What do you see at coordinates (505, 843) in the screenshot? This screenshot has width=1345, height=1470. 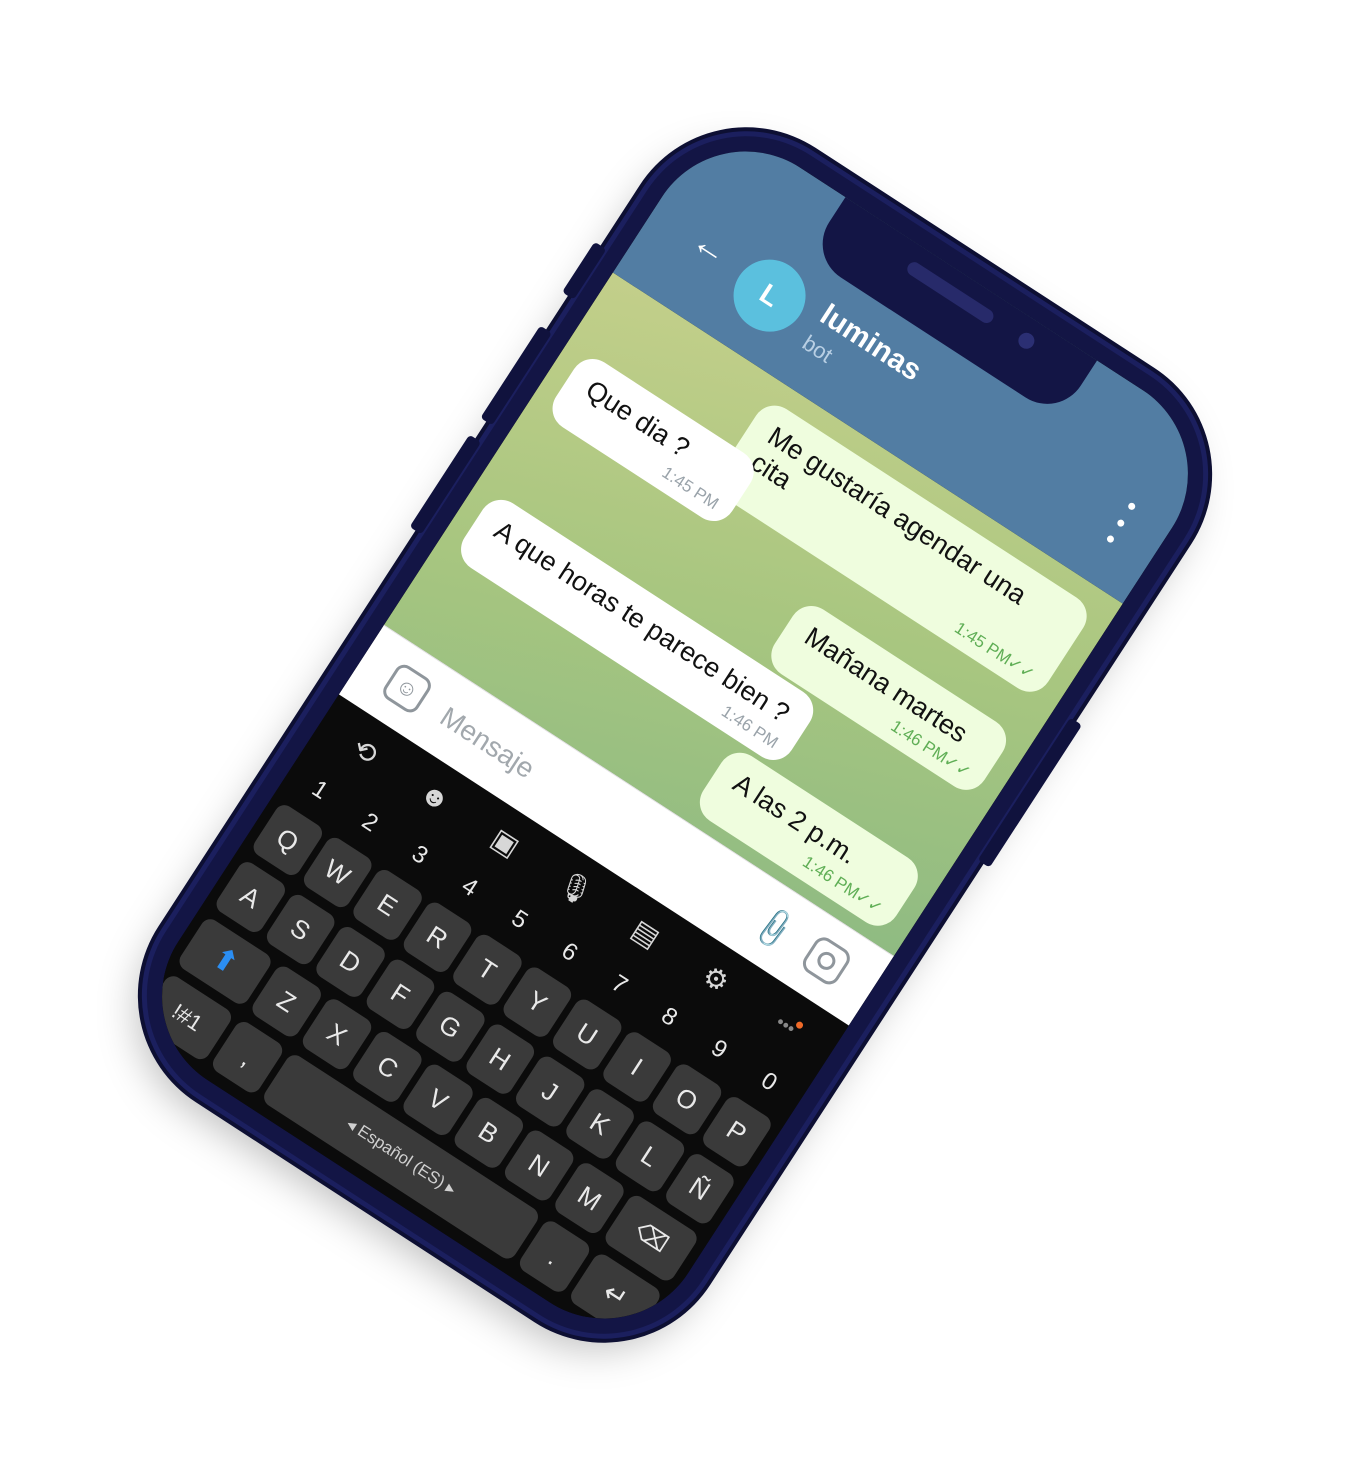 I see `sticker-icon: ▣` at bounding box center [505, 843].